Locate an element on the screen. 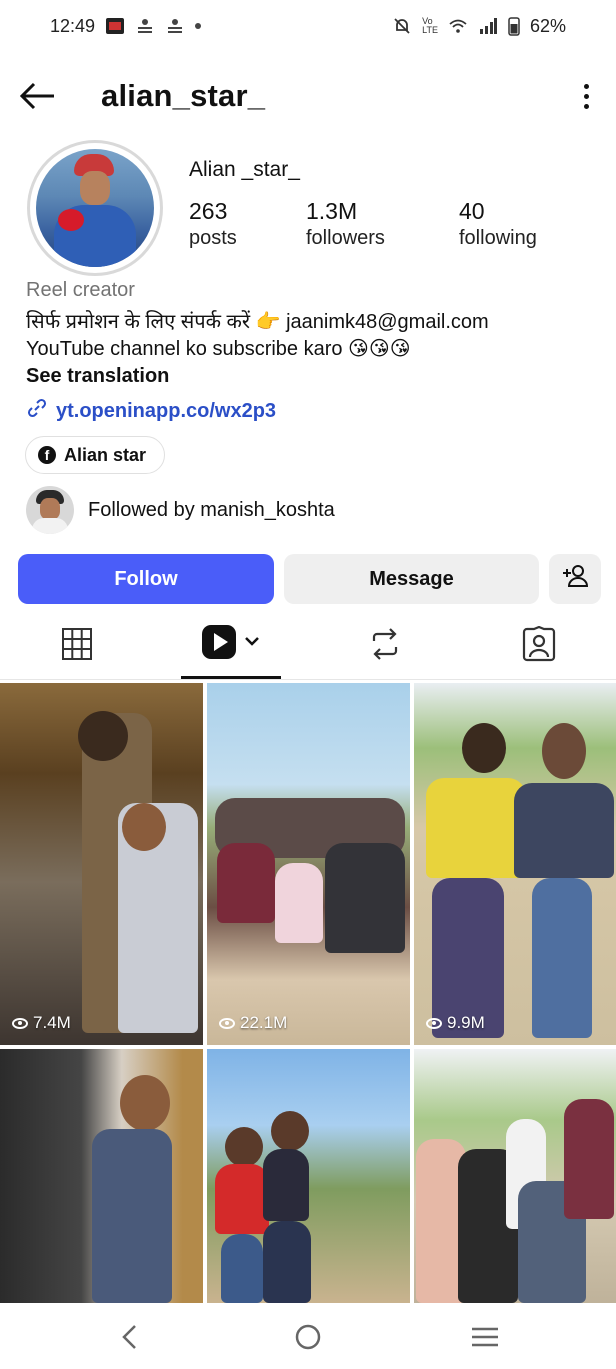 The width and height of the screenshot is (616, 1369). more-vertical-icon is located at coordinates (586, 96).